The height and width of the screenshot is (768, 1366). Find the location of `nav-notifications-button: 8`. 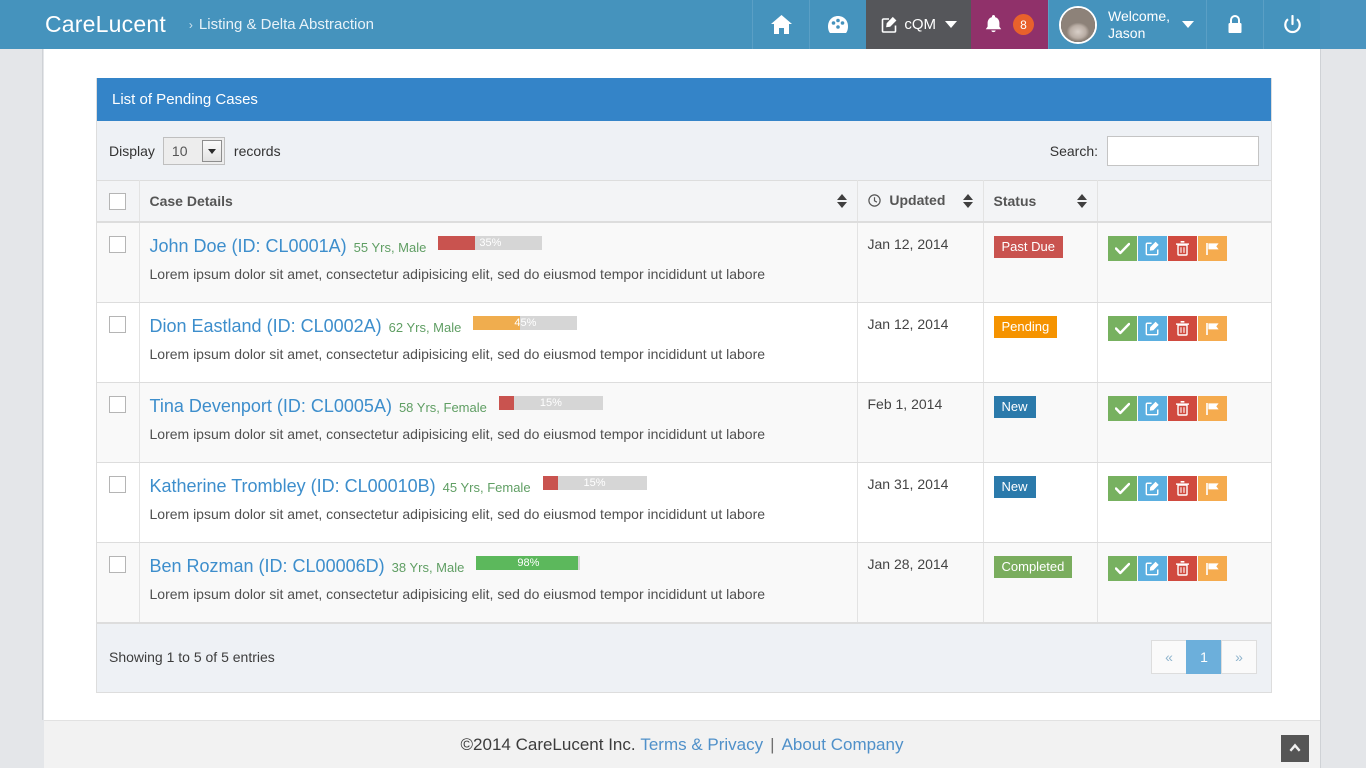

nav-notifications-button: 8 is located at coordinates (1010, 24).